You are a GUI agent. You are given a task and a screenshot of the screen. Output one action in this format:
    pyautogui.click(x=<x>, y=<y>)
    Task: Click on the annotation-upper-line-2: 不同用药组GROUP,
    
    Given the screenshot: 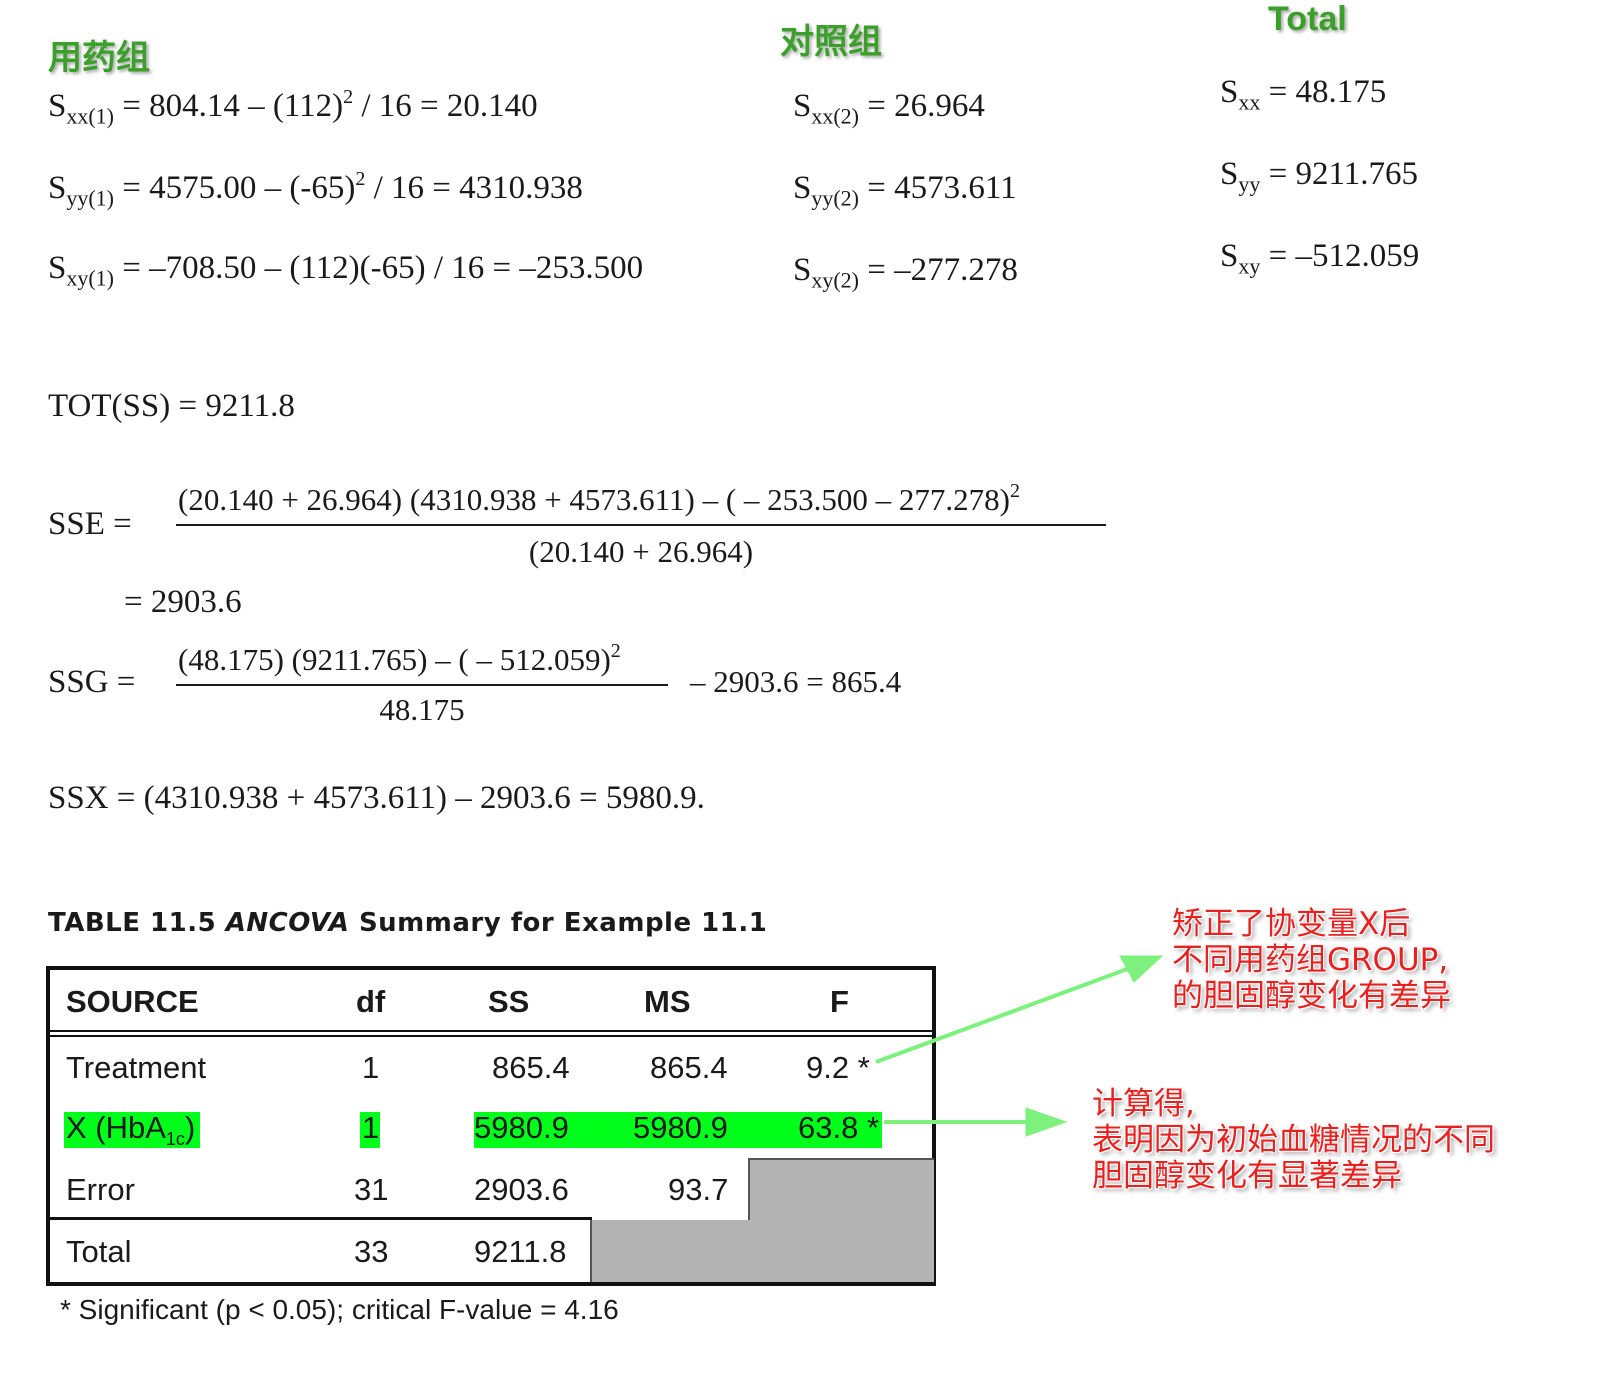 What is the action you would take?
    pyautogui.click(x=1310, y=960)
    